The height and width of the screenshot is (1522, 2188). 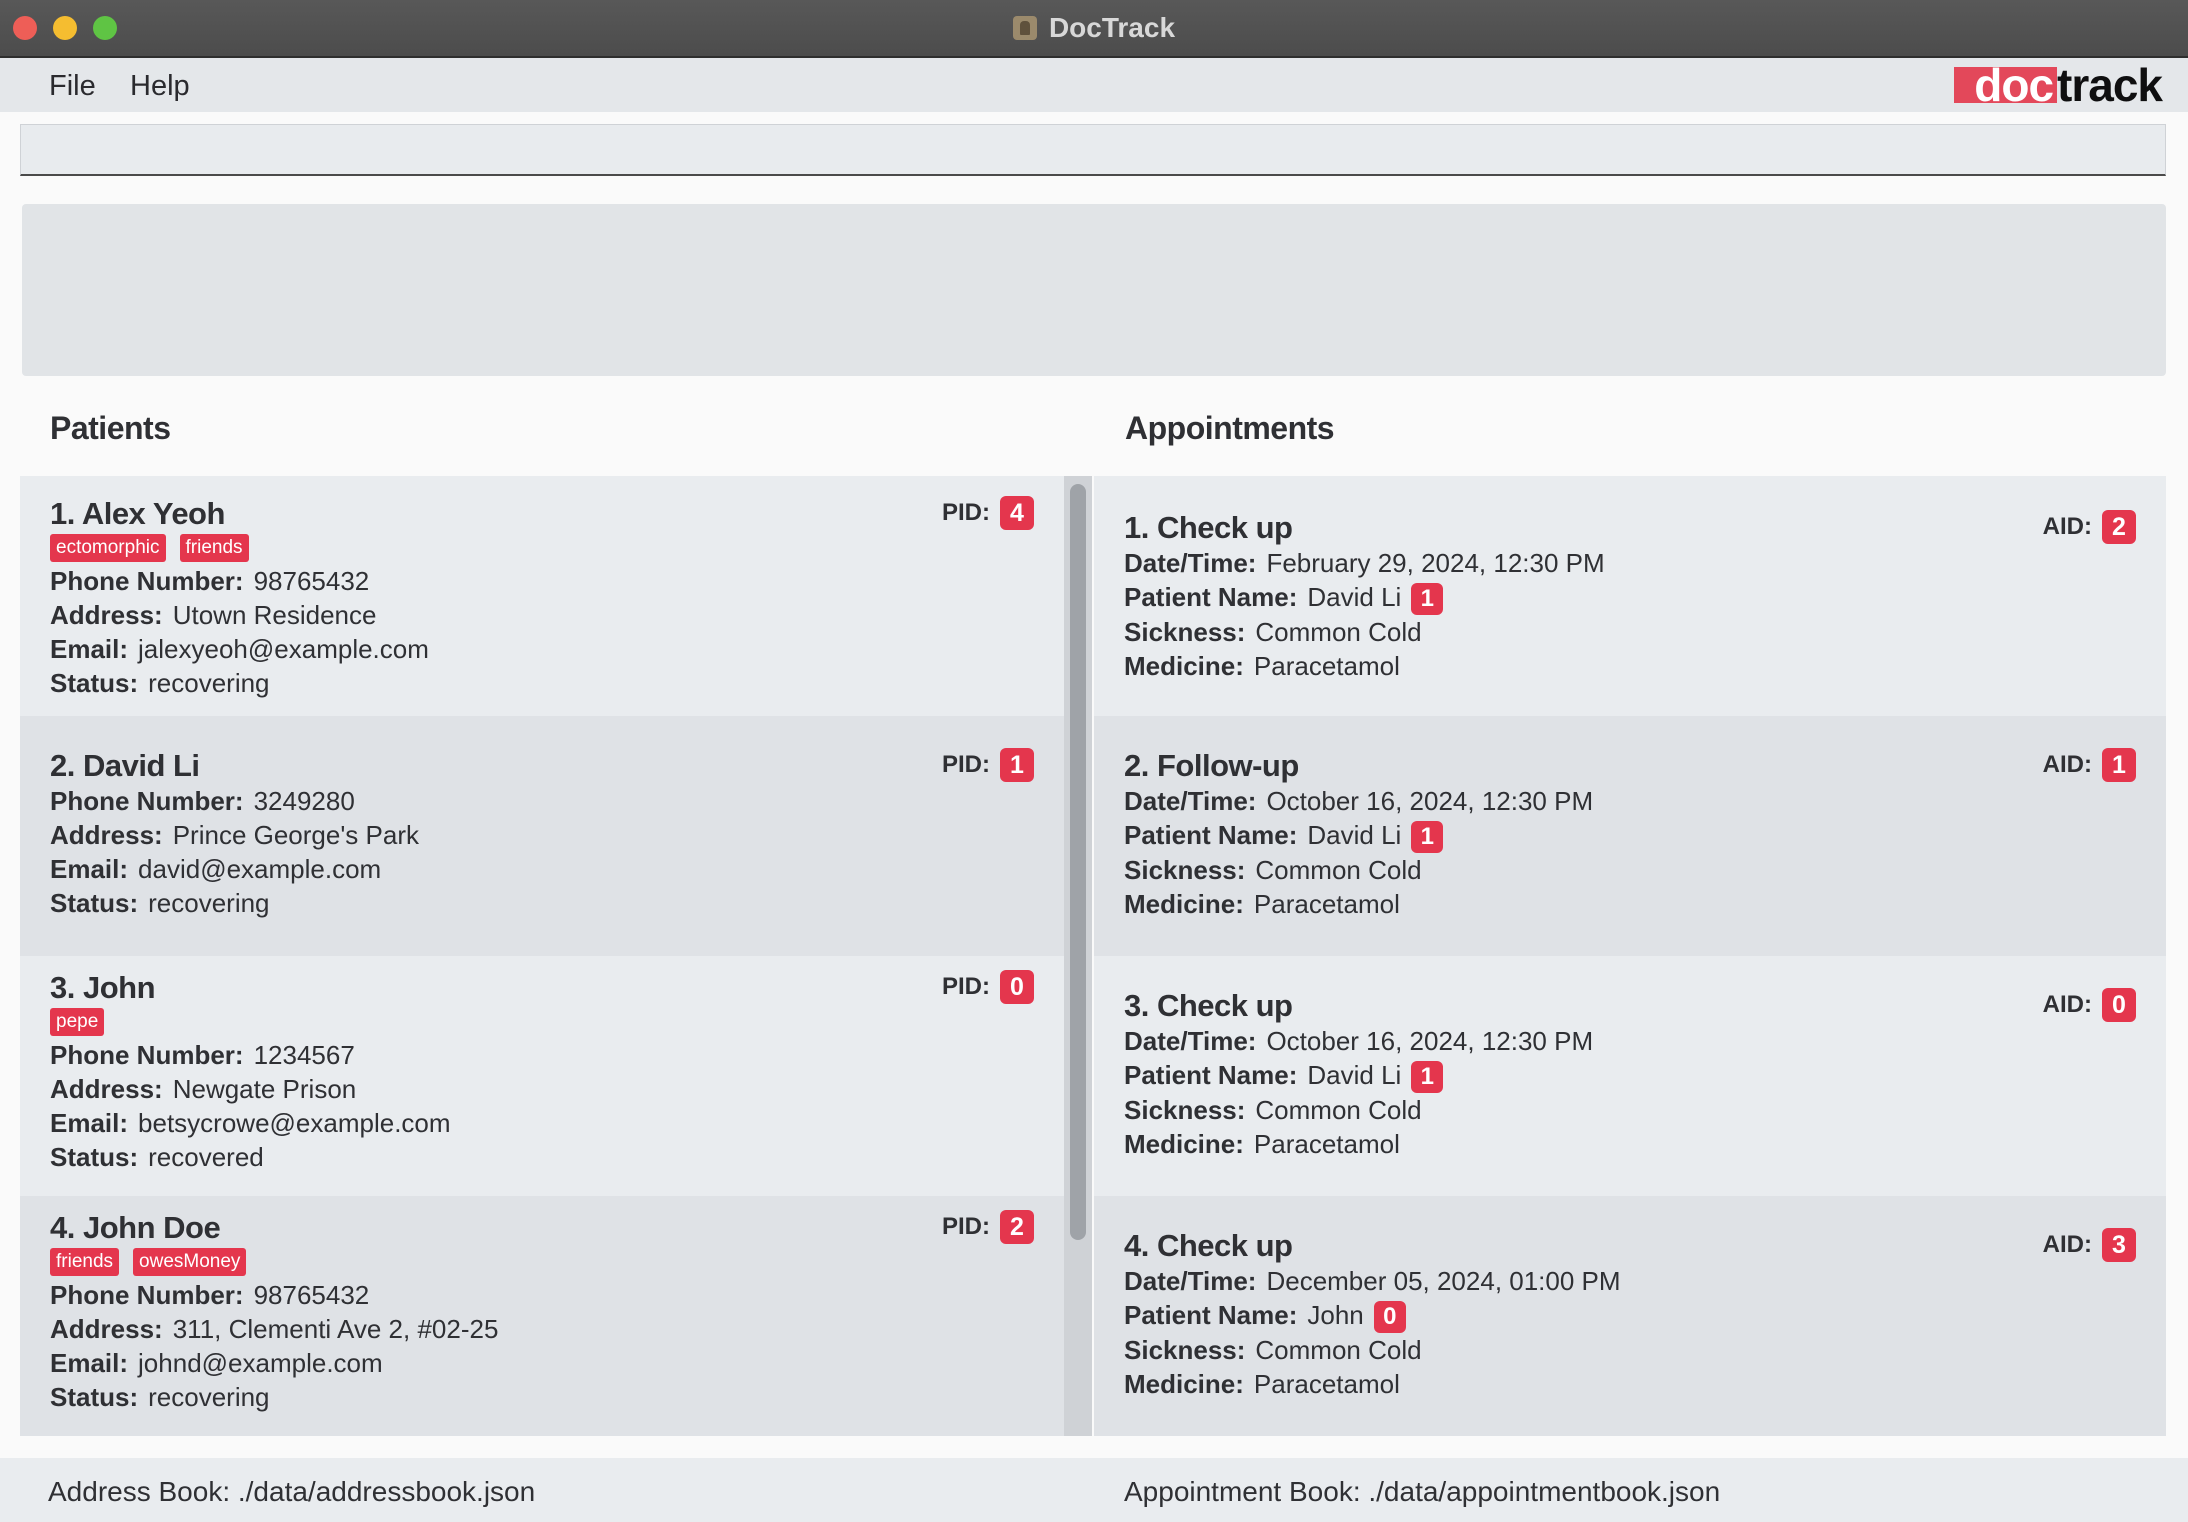 I want to click on patient-id: PID: 2, so click(x=988, y=1227).